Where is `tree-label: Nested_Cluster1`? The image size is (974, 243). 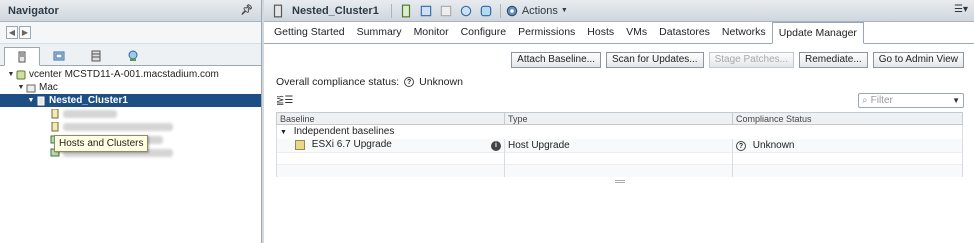
tree-label: Nested_Cluster1 is located at coordinates (88, 100).